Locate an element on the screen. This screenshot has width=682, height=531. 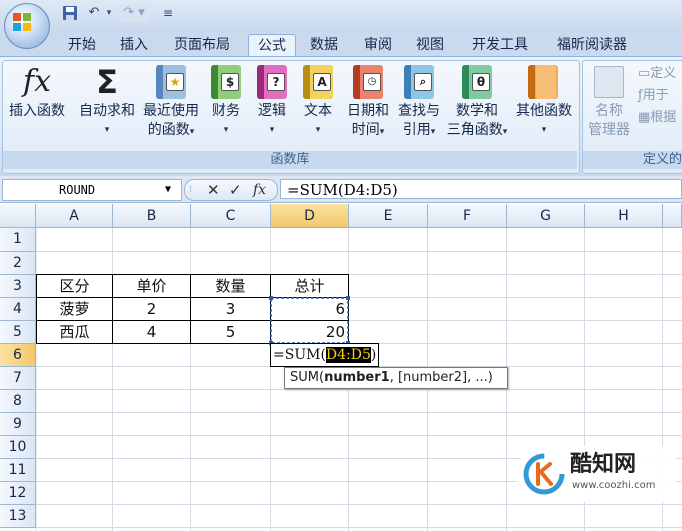
name-manager-label-1: 名称 is located at coordinates (609, 111).